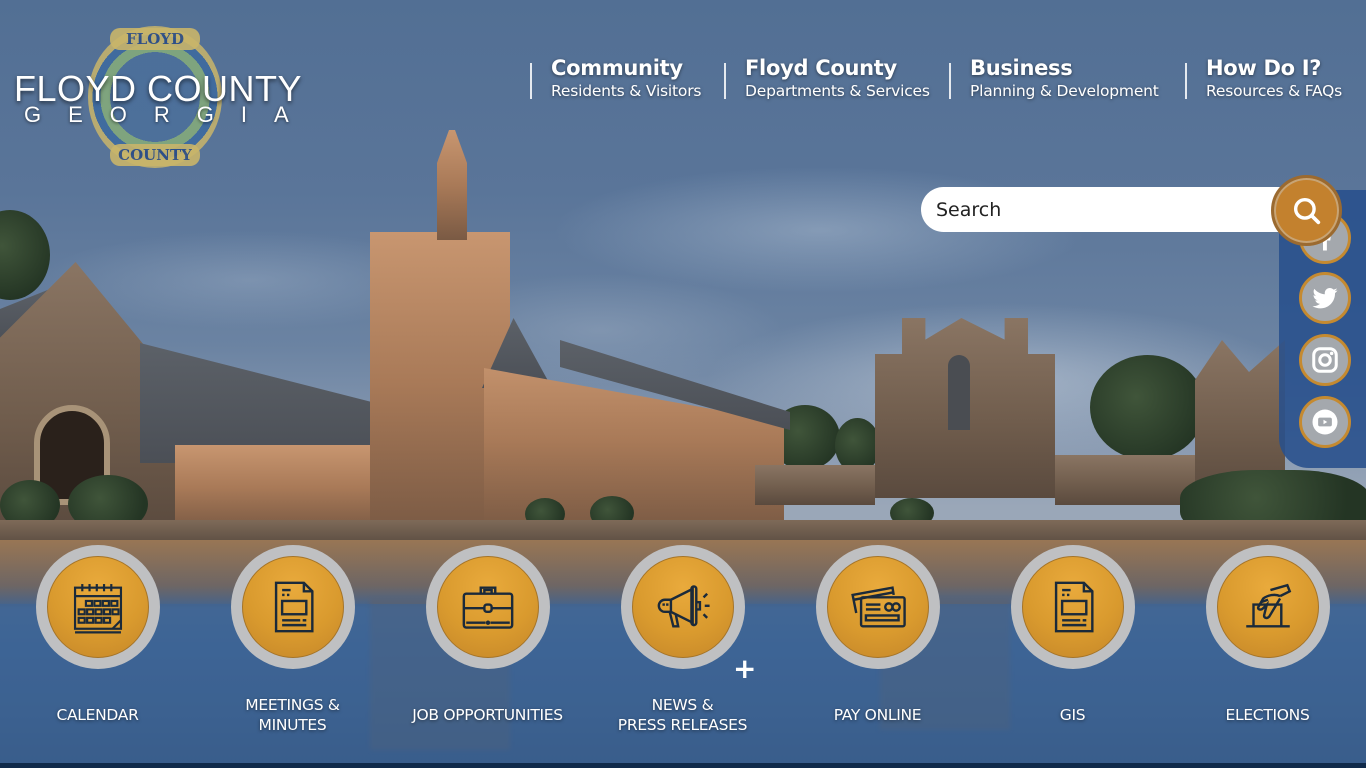  What do you see at coordinates (292, 715) in the screenshot?
I see `quick-link-label: MEETINGS & MINUTES` at bounding box center [292, 715].